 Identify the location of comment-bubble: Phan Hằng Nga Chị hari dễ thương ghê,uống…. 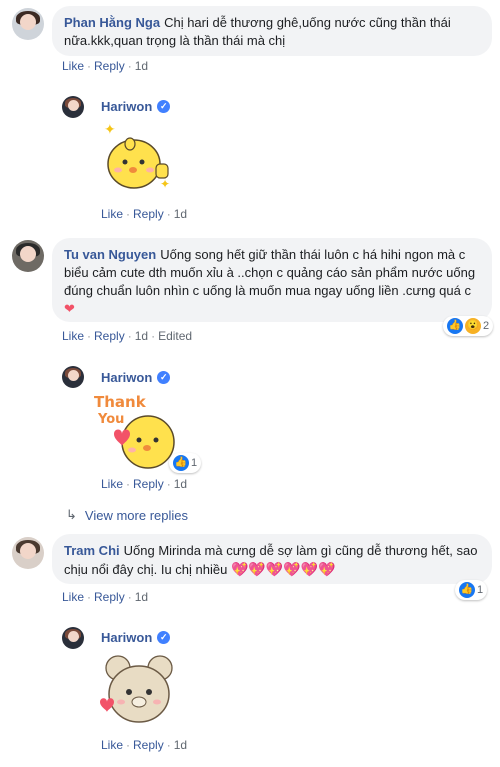
(272, 31).